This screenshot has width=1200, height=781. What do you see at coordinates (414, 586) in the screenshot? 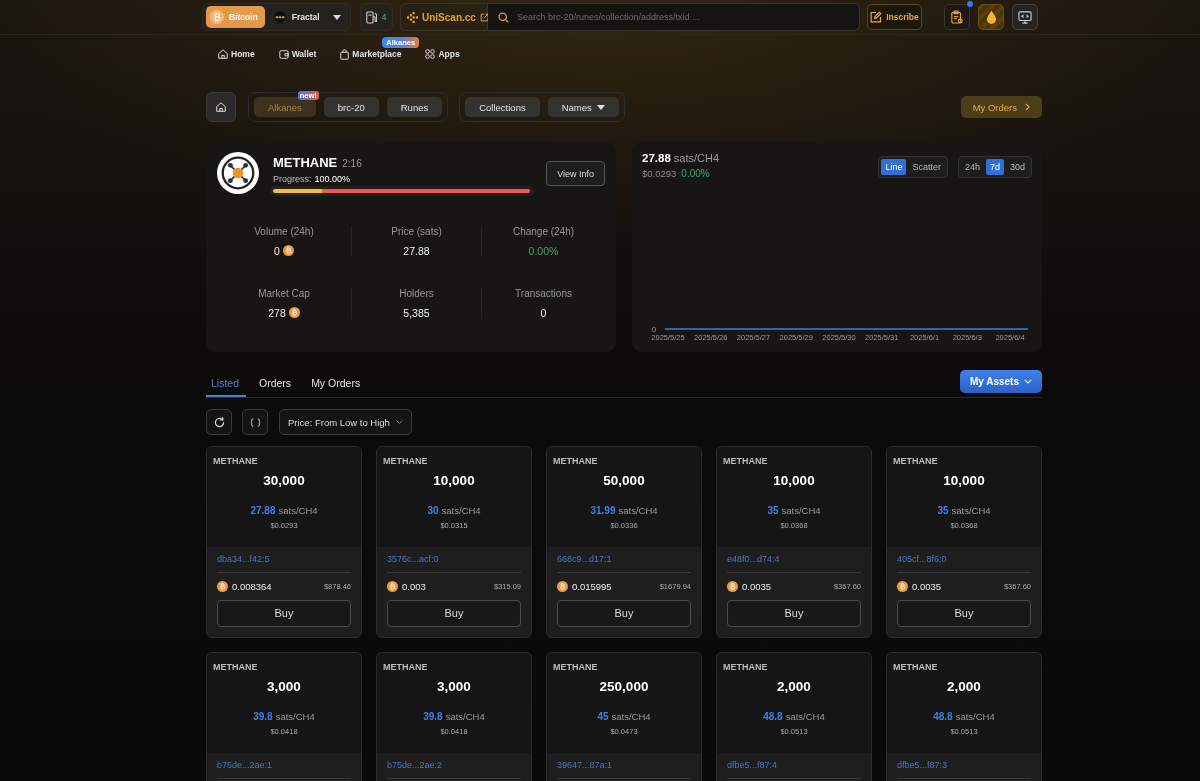
I see `btc-amount: 0.003` at bounding box center [414, 586].